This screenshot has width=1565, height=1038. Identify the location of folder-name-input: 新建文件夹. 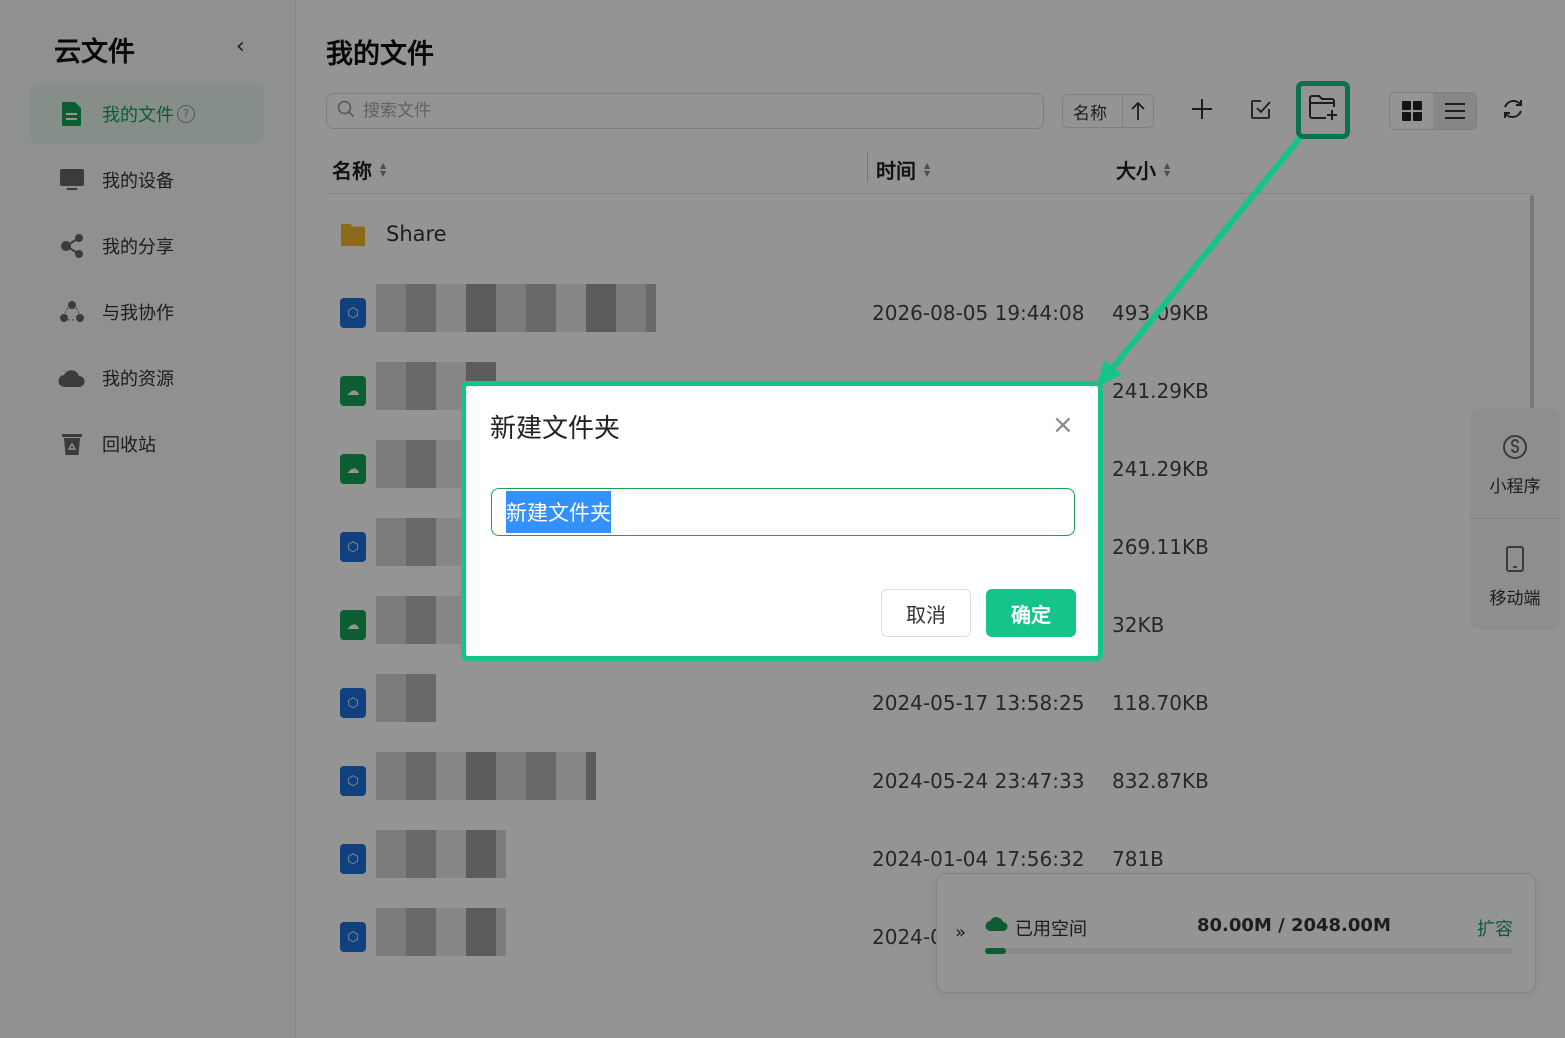
(783, 512).